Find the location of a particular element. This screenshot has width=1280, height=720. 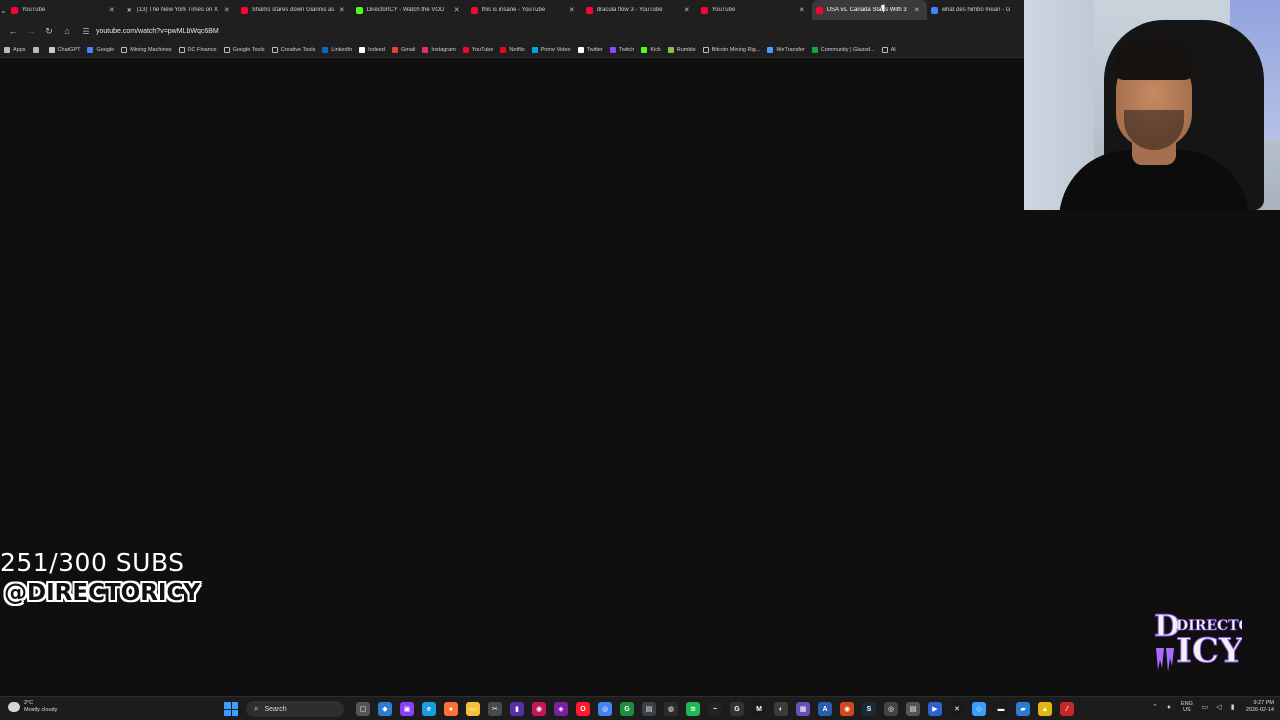

address-bar: ☰ youtube.com/watch?v=pwMLbWqc6BM is located at coordinates (545, 31).